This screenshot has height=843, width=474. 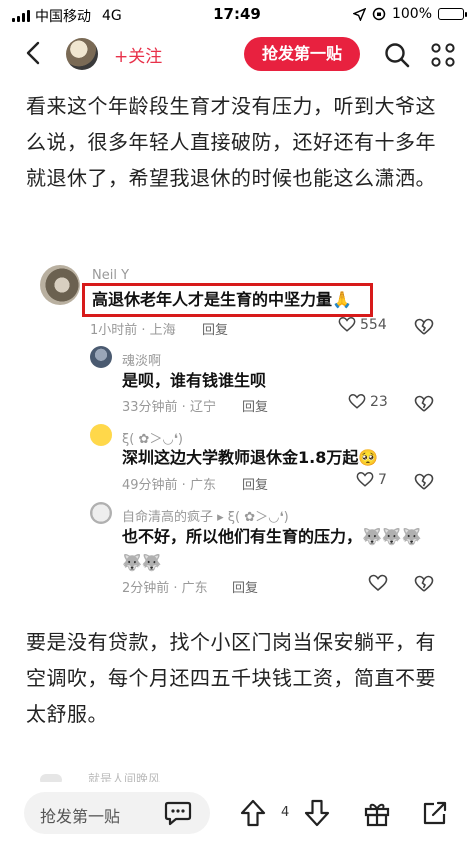 I want to click on commenter-name: Neil Y, so click(x=111, y=275).